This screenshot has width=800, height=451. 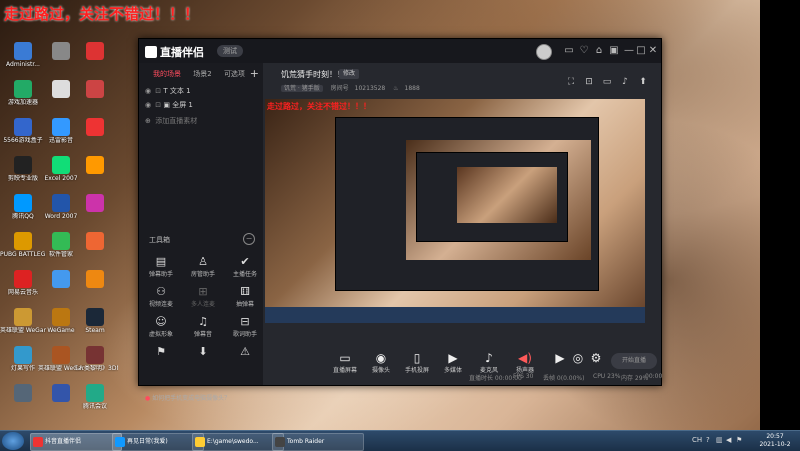 What do you see at coordinates (161, 352) in the screenshot?
I see `tool-button: ⚑` at bounding box center [161, 352].